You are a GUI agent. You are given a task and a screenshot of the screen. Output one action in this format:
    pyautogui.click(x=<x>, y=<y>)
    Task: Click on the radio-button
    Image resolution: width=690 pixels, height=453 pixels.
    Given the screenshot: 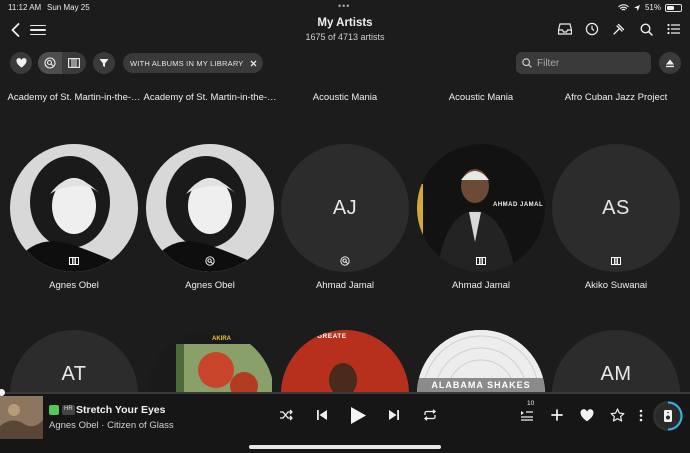 What is the action you would take?
    pyautogui.click(x=619, y=29)
    